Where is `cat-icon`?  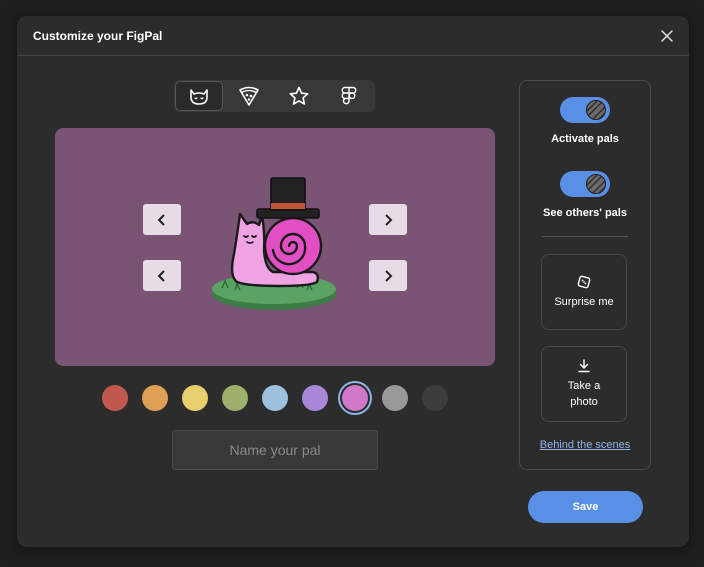
cat-icon is located at coordinates (199, 97).